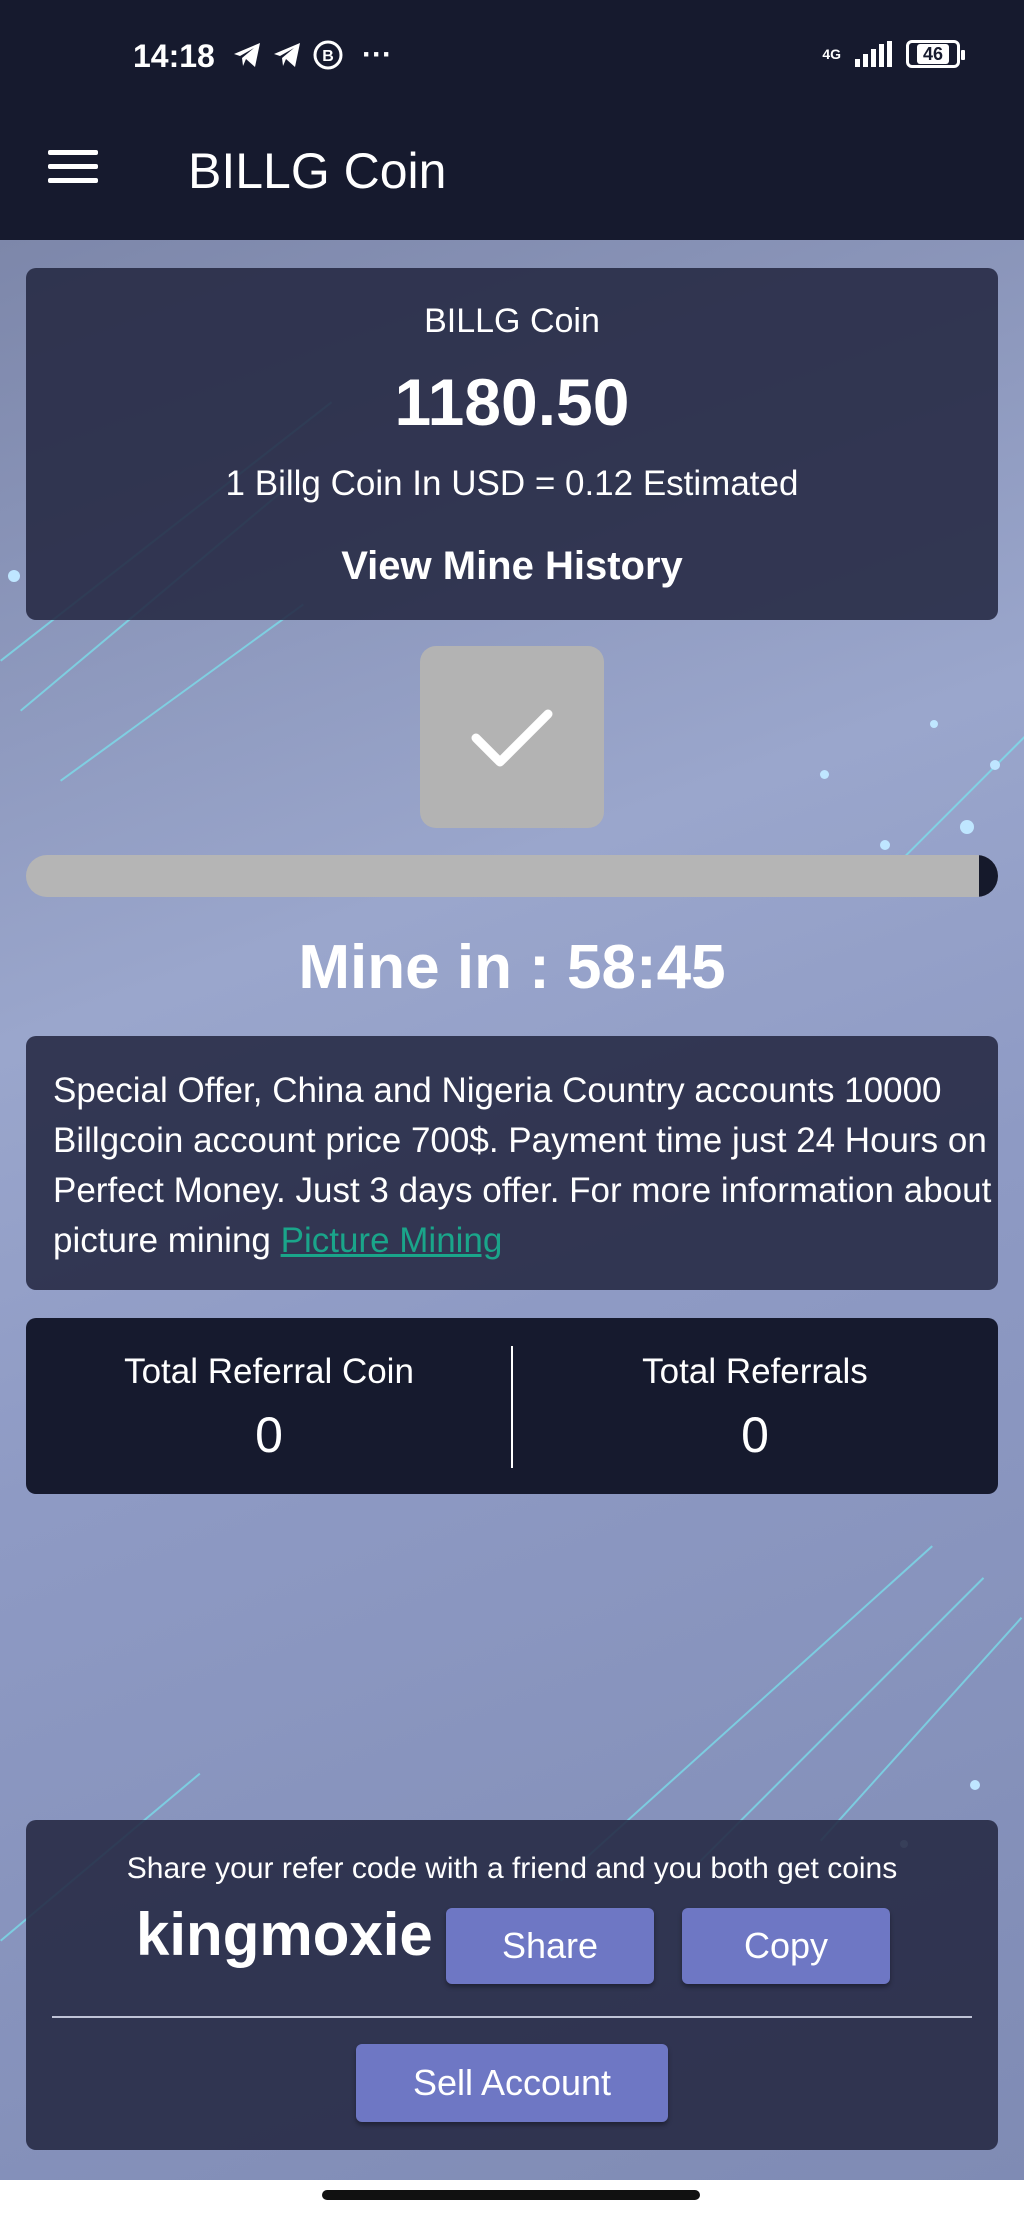  Describe the element at coordinates (512, 120) in the screenshot. I see `top-bar: 14:18 B ··· 4G 46 BILLG Coin` at that location.